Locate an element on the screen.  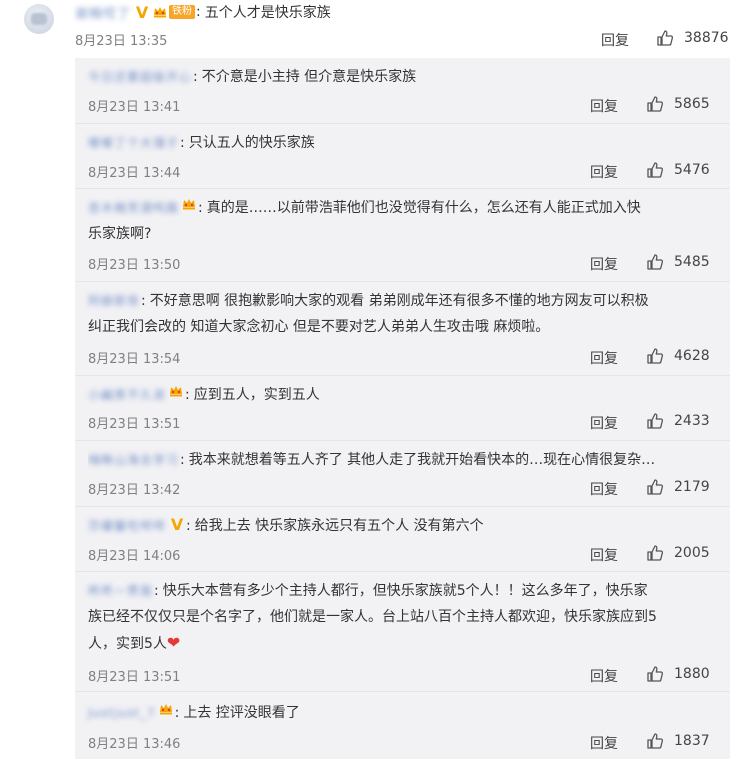
like-count: 1837 is located at coordinates (692, 741).